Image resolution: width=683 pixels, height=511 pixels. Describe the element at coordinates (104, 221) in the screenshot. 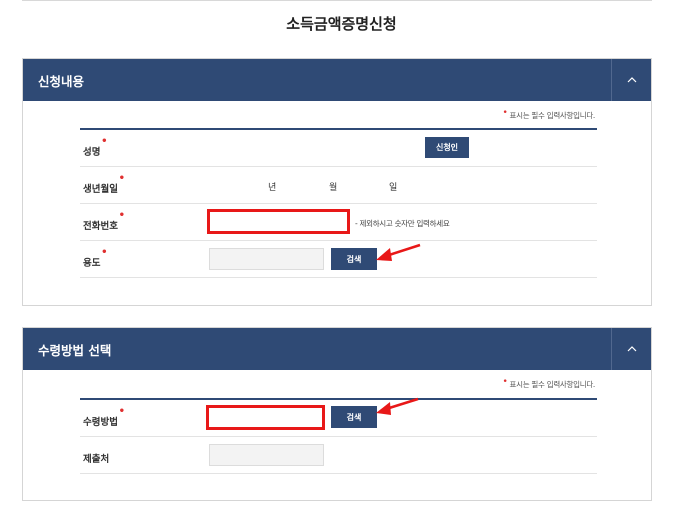

I see `phone-label: 전화번호 •` at that location.